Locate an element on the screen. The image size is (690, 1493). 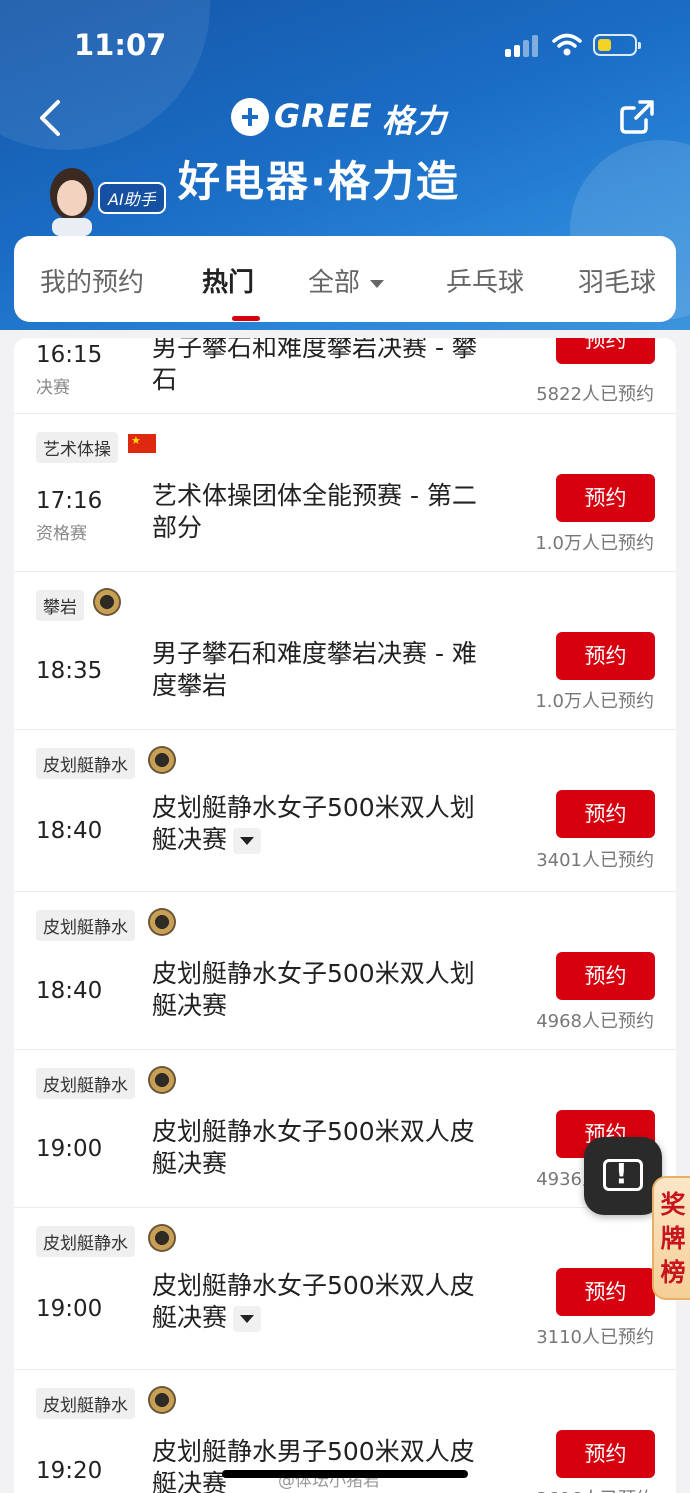
tab-table-tennis: 乒乓球 is located at coordinates (485, 280).